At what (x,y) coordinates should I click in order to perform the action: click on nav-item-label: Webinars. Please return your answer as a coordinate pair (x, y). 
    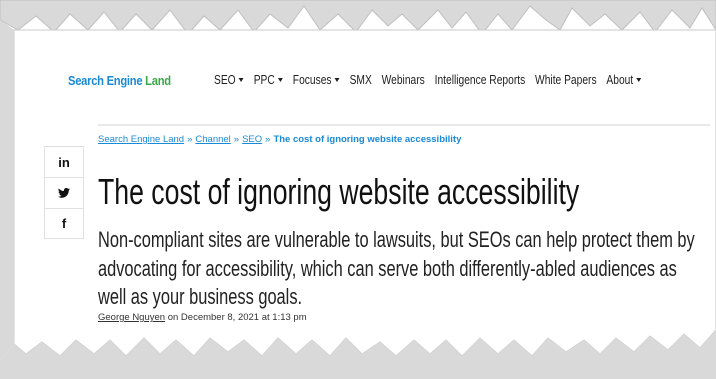
    Looking at the image, I should click on (403, 80).